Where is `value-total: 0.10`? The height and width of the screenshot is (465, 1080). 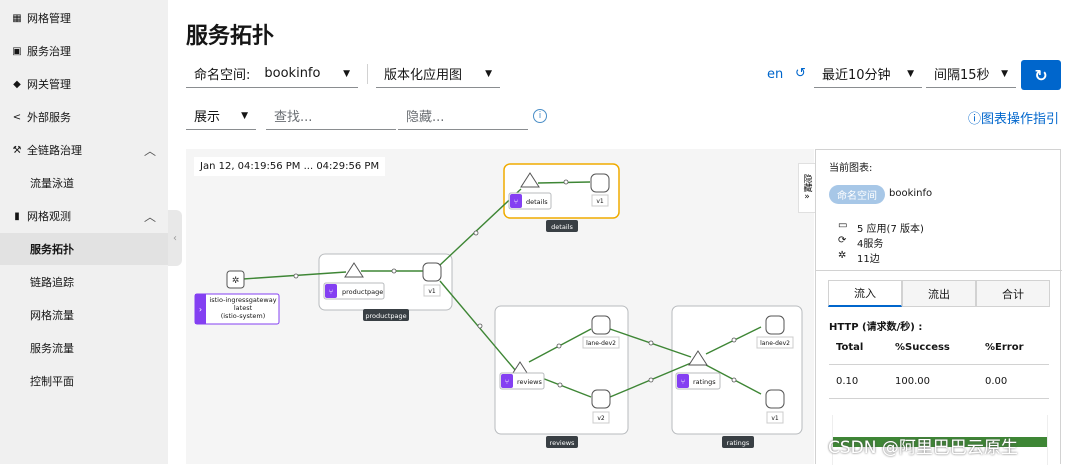 value-total: 0.10 is located at coordinates (847, 381).